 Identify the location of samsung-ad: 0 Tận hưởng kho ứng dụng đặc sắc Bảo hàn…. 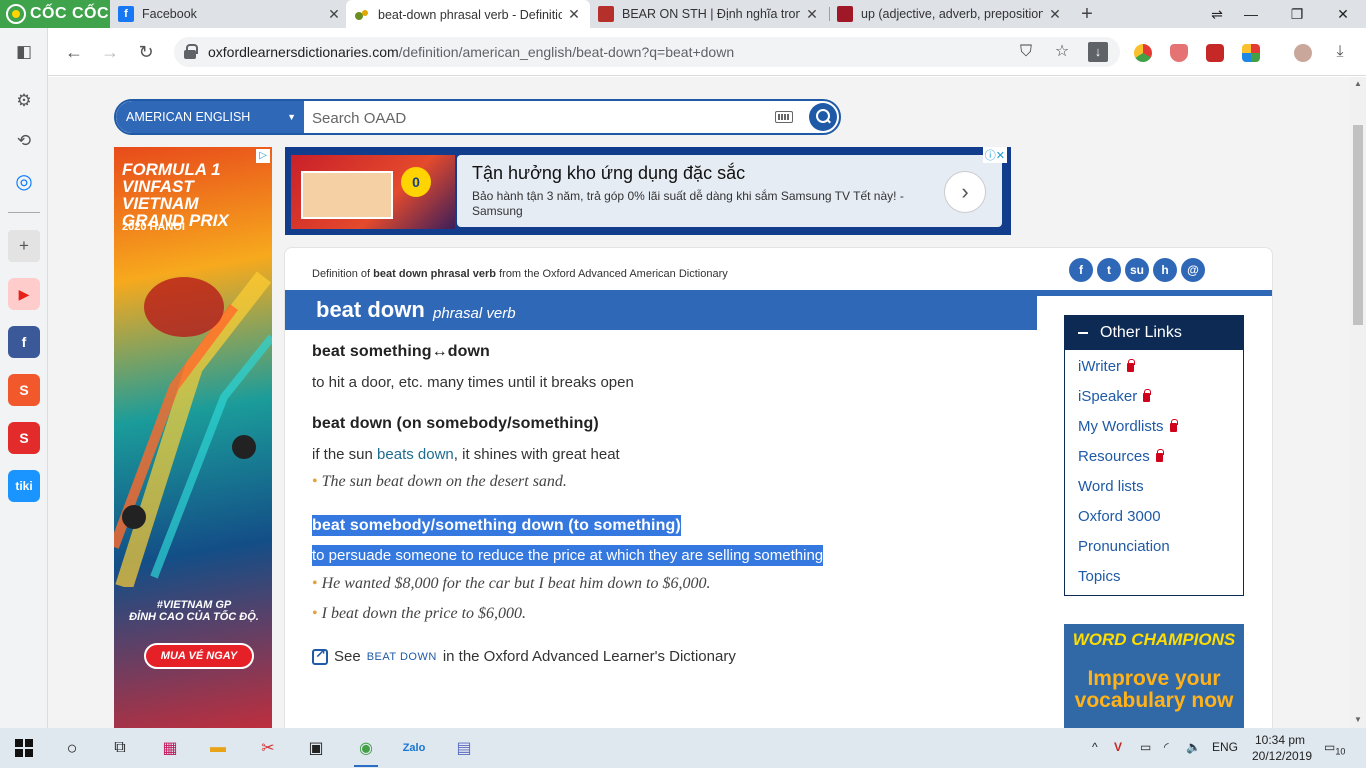
(648, 191).